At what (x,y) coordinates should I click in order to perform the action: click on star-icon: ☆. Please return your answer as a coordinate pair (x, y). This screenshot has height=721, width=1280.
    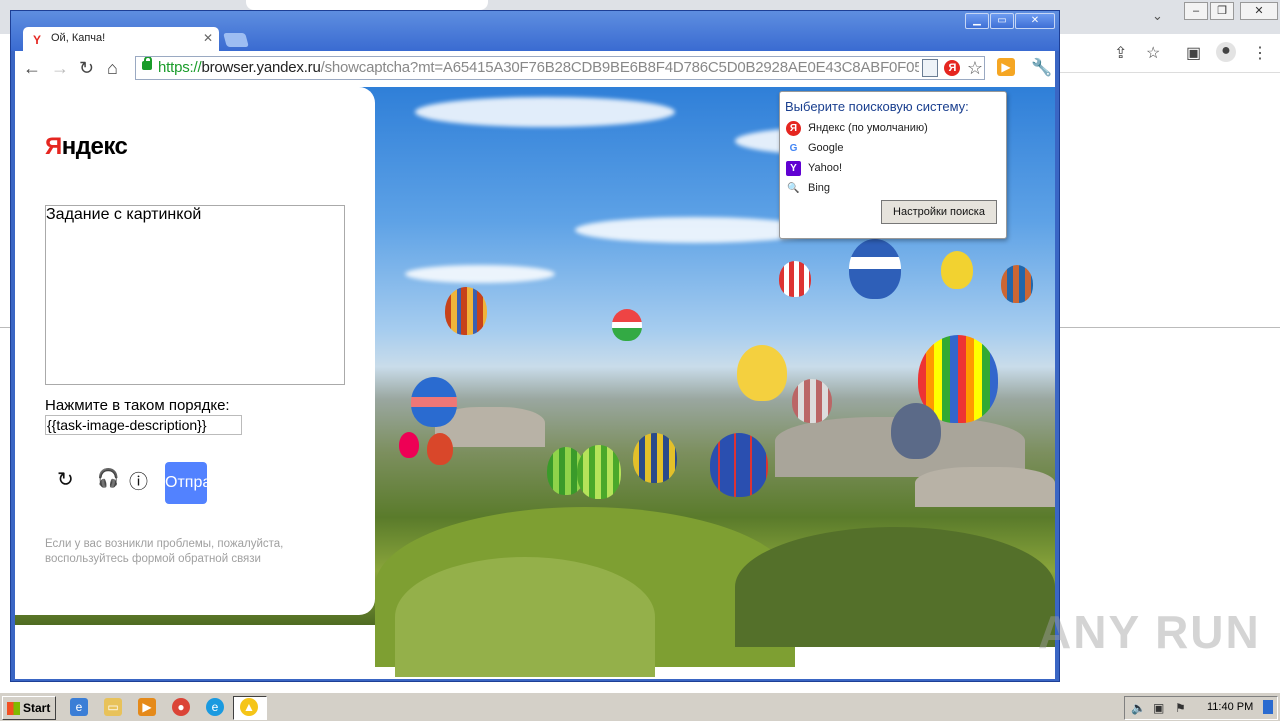
    Looking at the image, I should click on (1153, 53).